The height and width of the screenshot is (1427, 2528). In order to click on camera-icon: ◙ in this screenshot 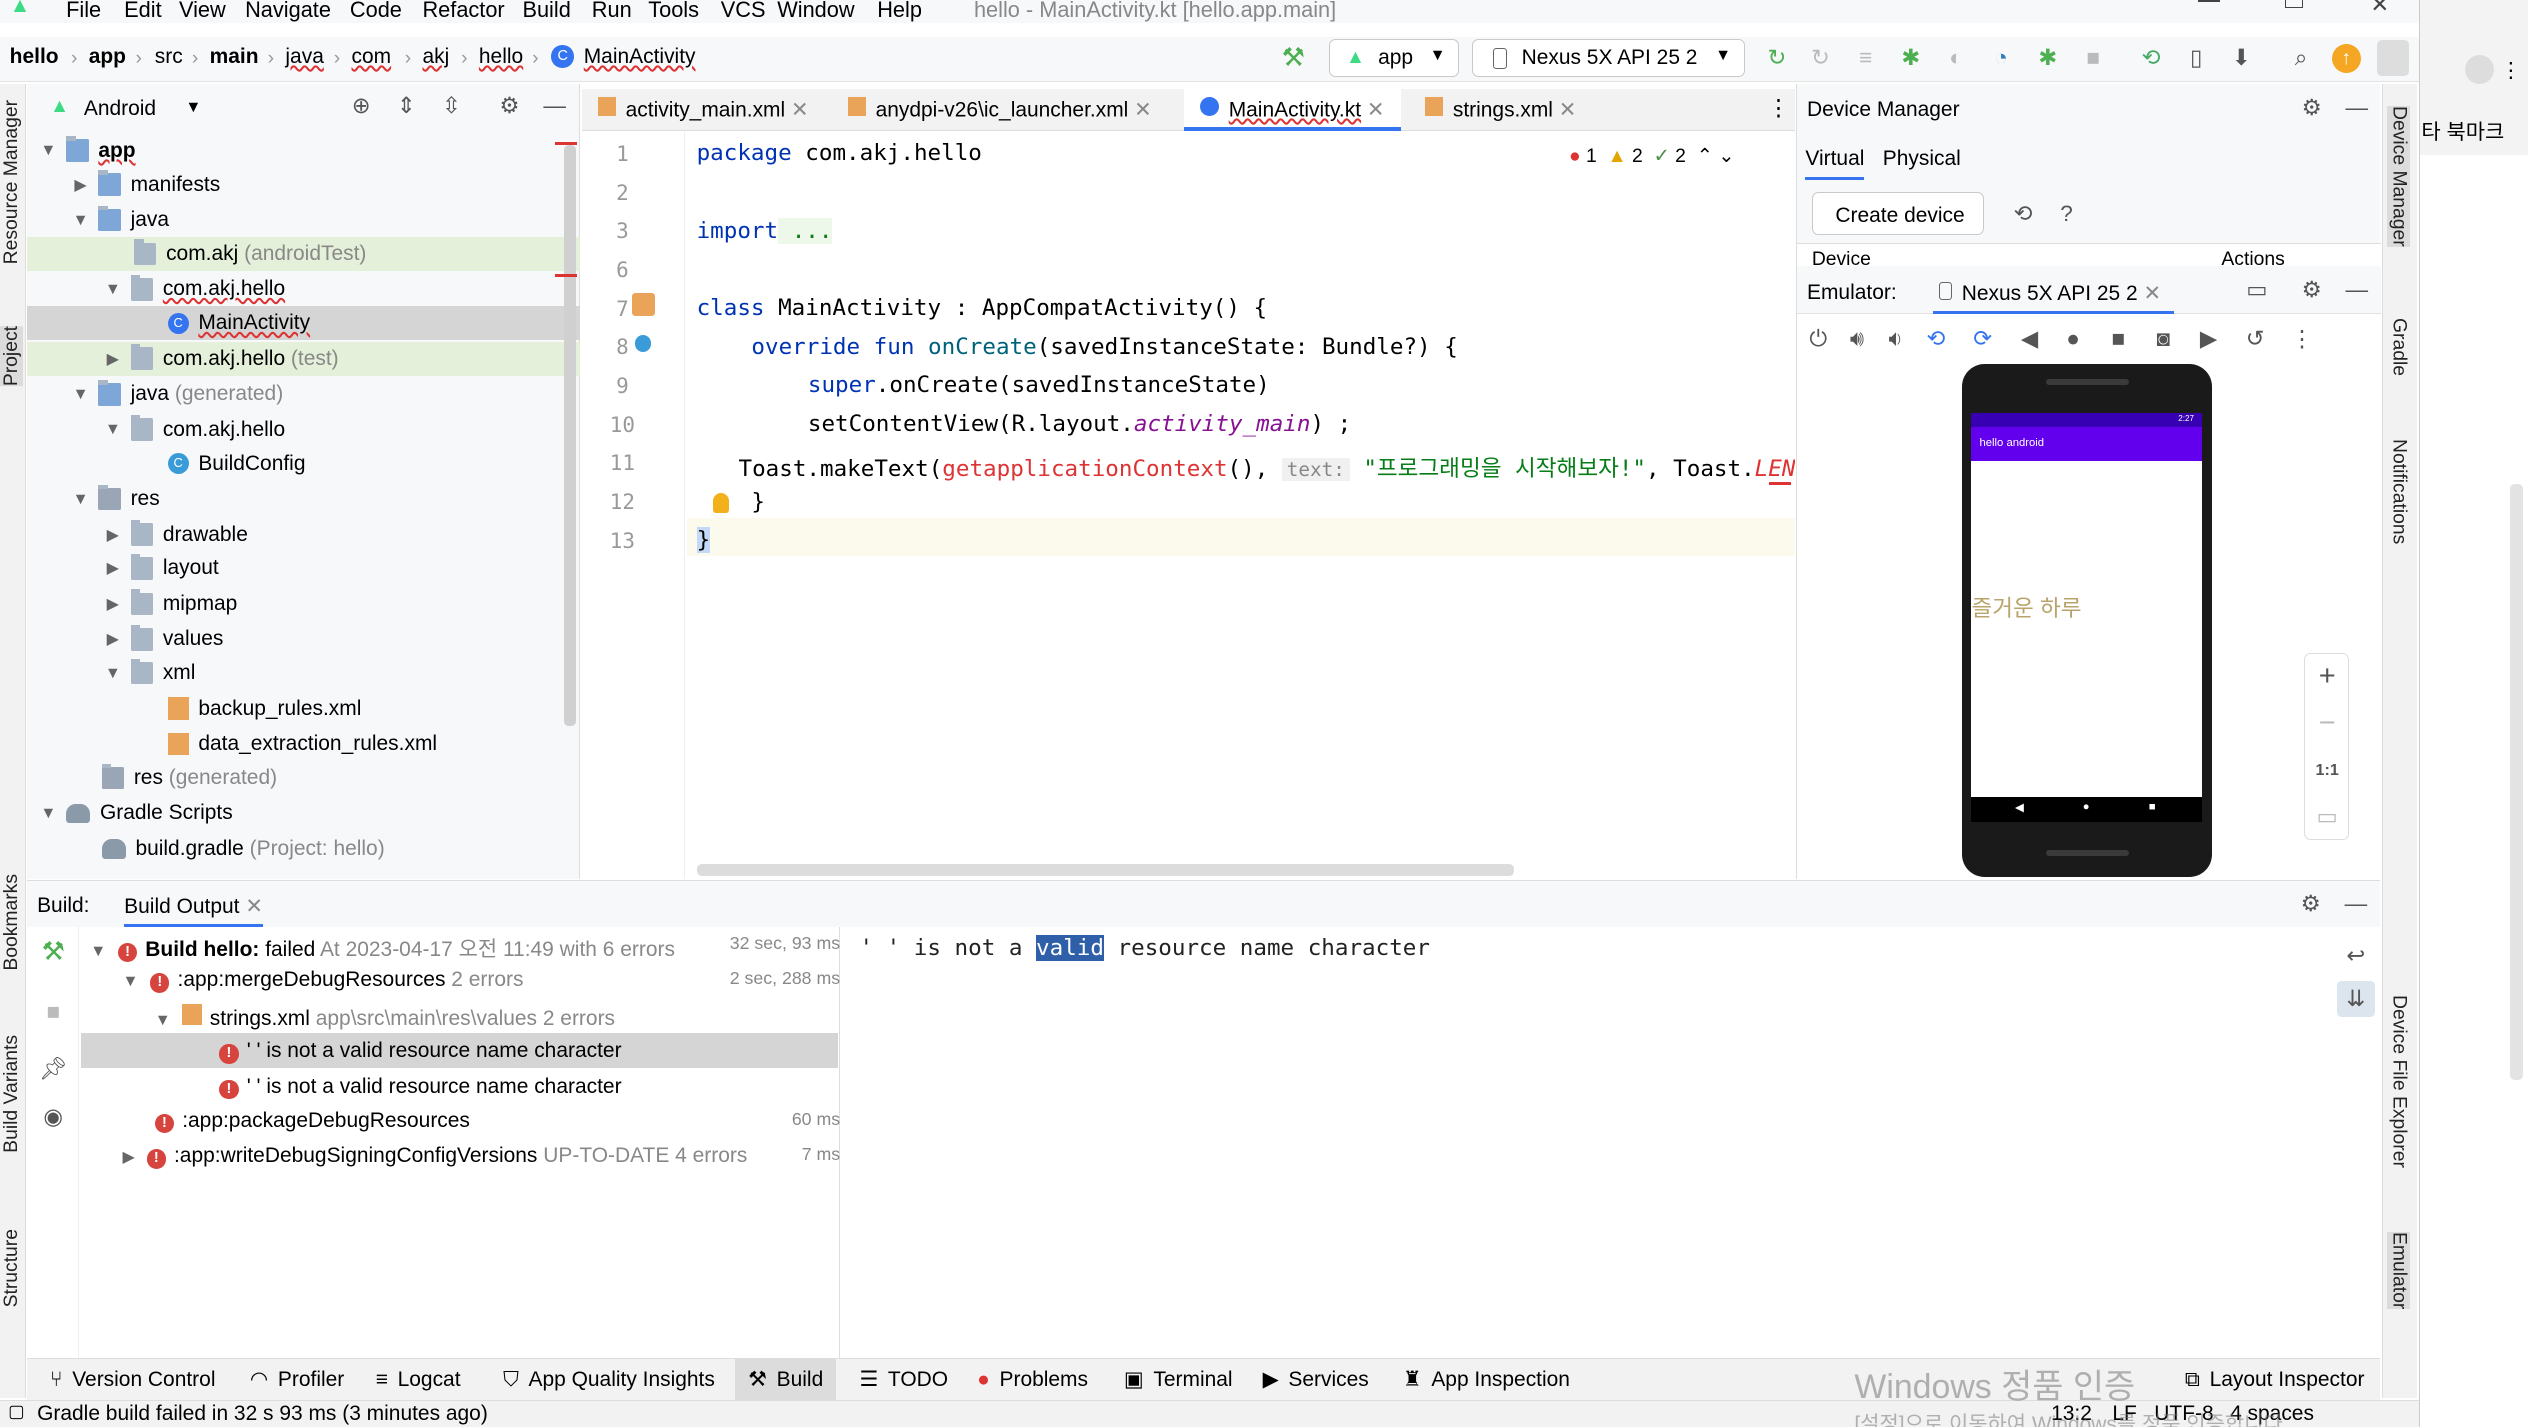, I will do `click(2163, 338)`.